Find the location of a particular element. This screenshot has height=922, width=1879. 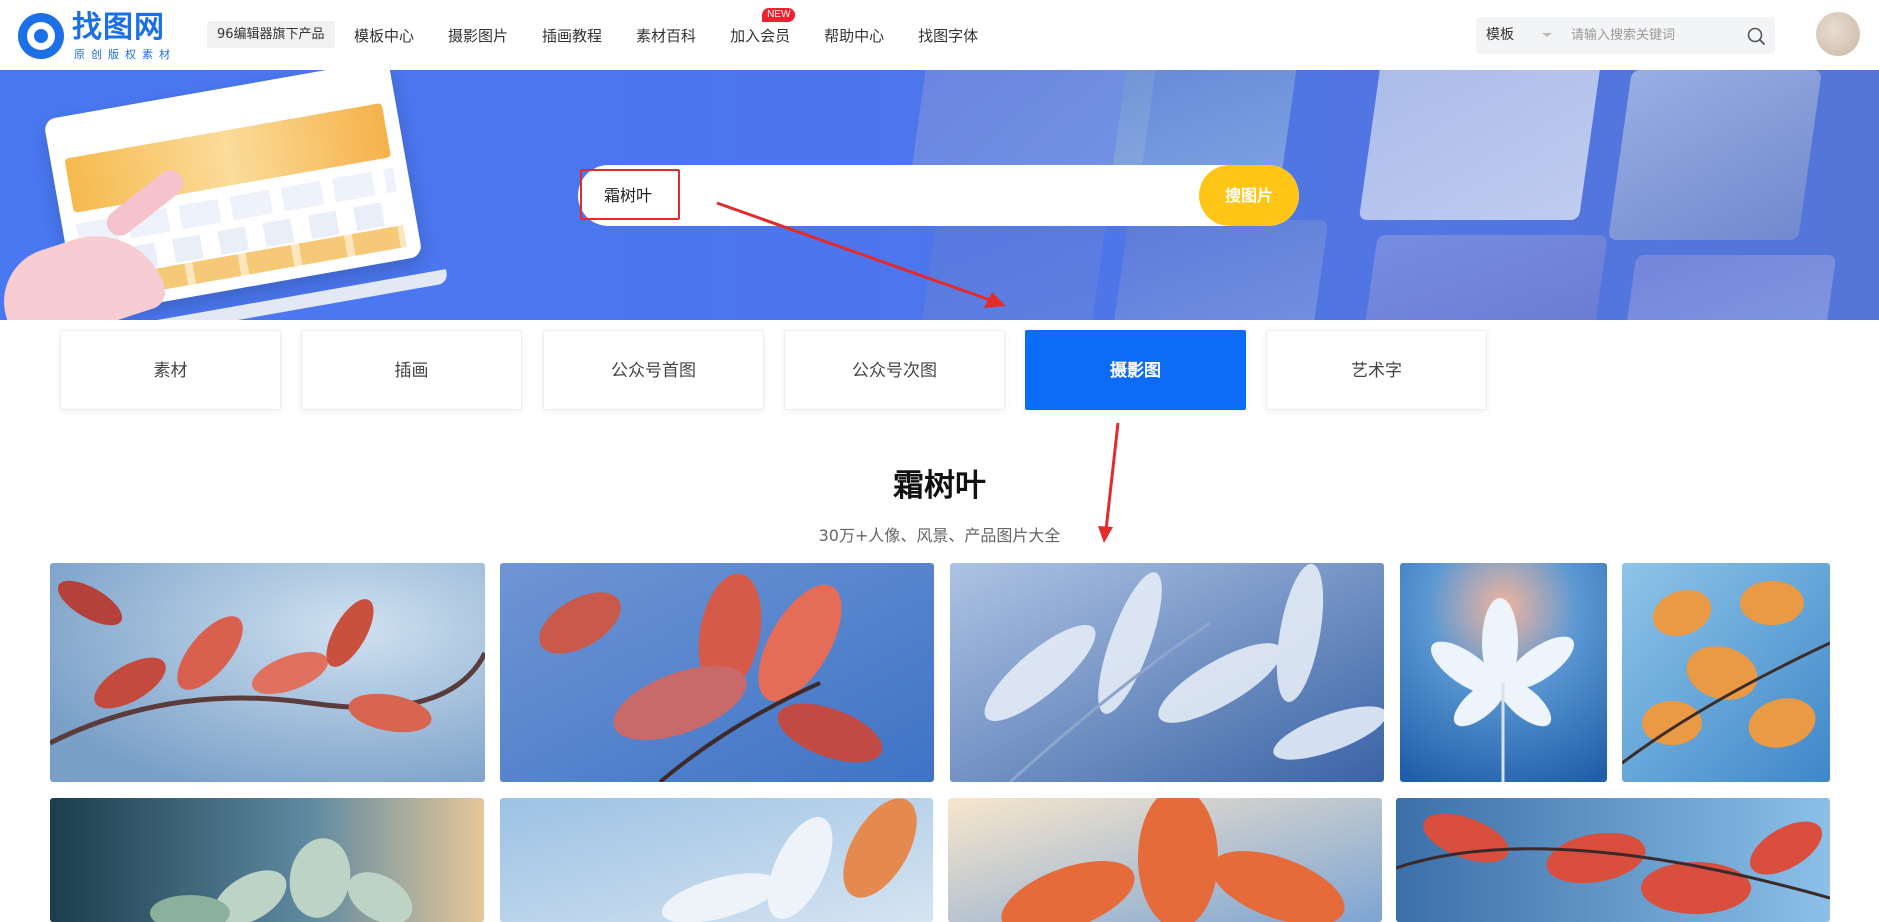

hero-search-bar: 霜树叶 搜图片 is located at coordinates (938, 195).